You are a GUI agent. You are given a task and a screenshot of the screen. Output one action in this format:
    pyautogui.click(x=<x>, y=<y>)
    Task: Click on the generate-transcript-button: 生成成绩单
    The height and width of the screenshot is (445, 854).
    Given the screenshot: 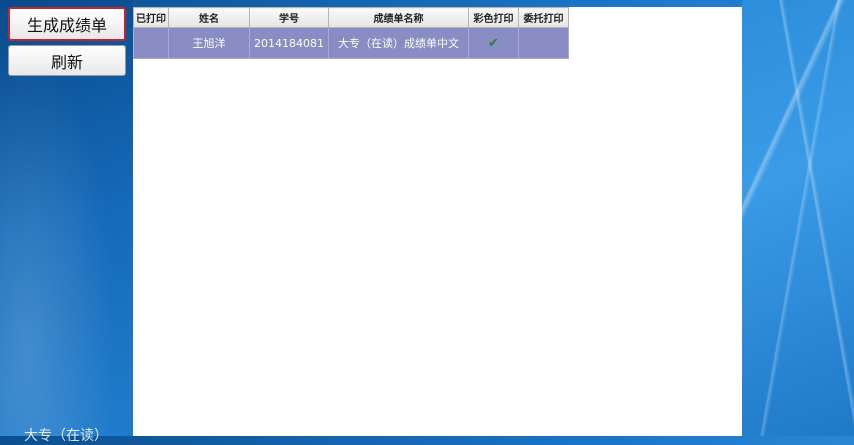 What is the action you would take?
    pyautogui.click(x=67, y=24)
    